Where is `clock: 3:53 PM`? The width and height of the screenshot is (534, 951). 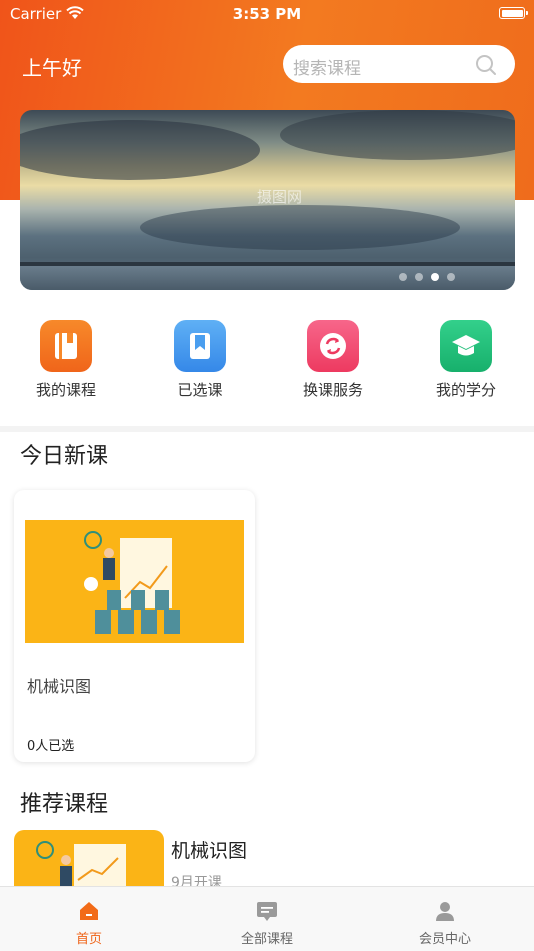
clock: 3:53 PM is located at coordinates (267, 14).